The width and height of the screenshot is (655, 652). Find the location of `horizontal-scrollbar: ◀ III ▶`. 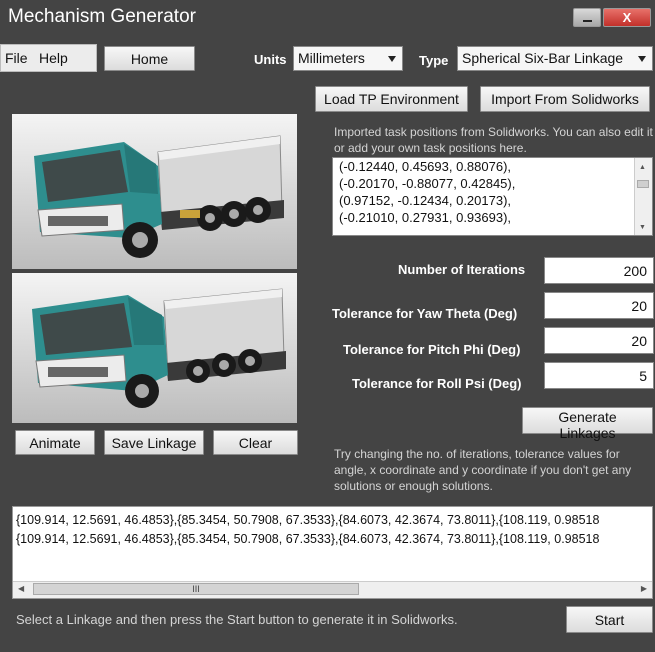

horizontal-scrollbar: ◀ III ▶ is located at coordinates (332, 589).